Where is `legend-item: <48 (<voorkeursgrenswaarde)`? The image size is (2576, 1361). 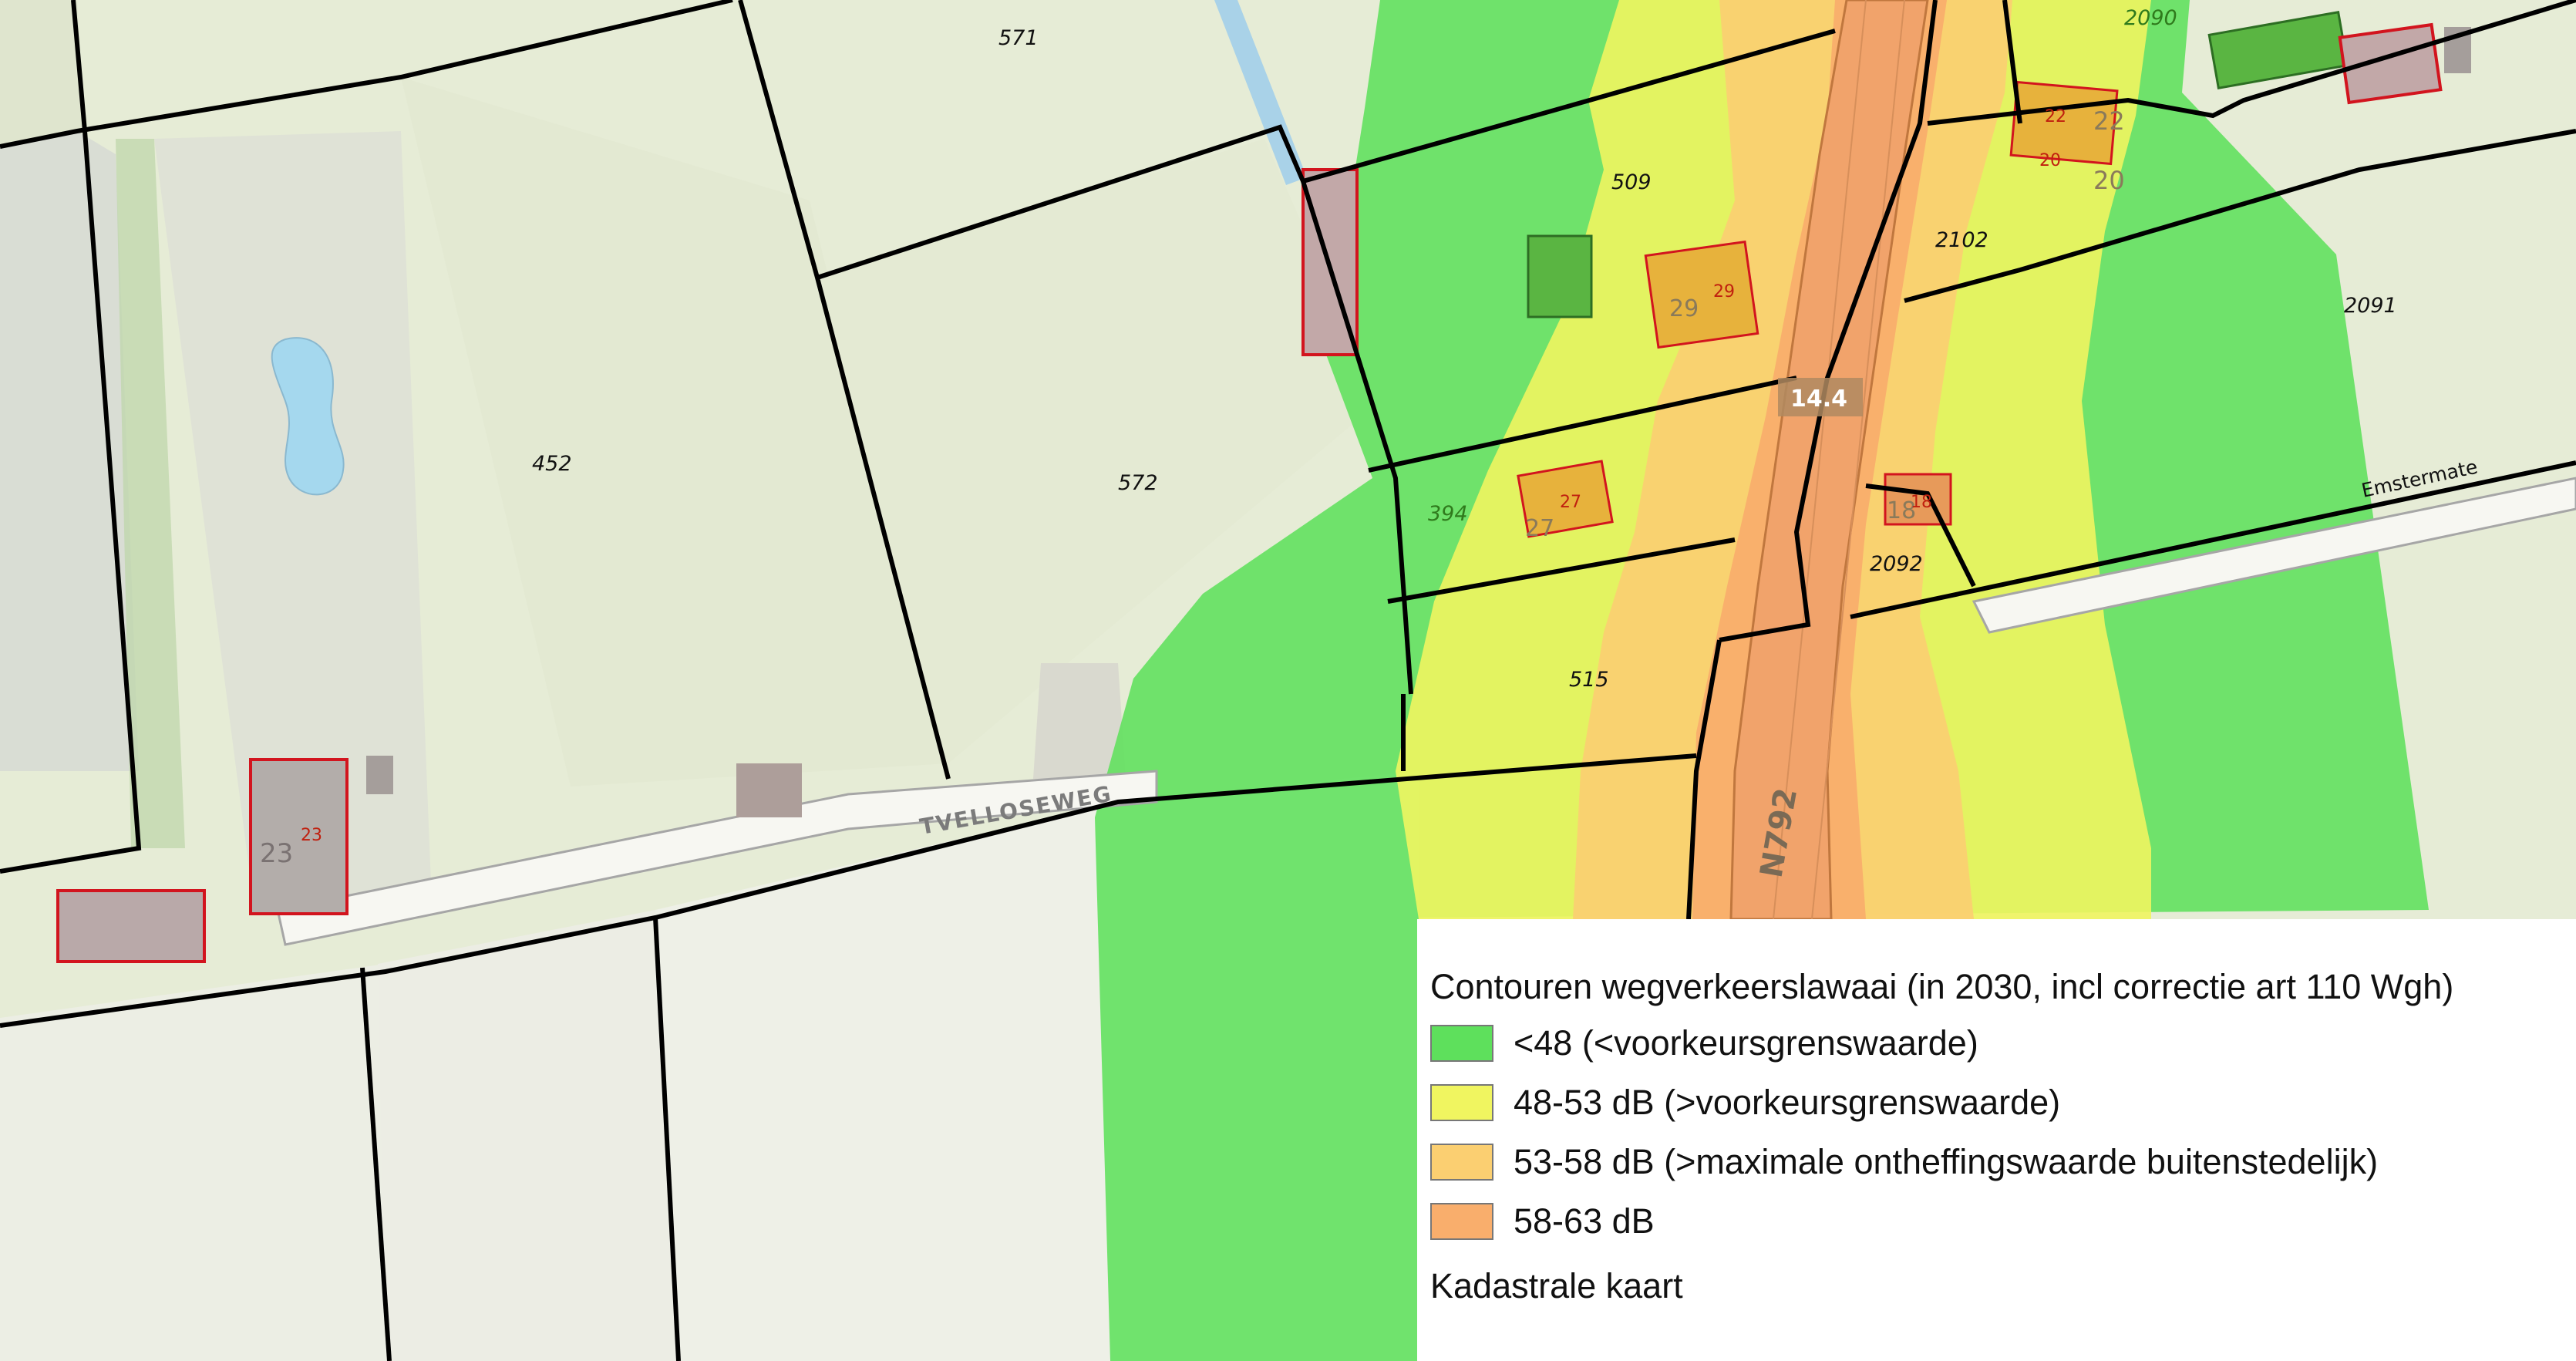
legend-item: <48 (<voorkeursgrenswaarde) is located at coordinates (1704, 1043).